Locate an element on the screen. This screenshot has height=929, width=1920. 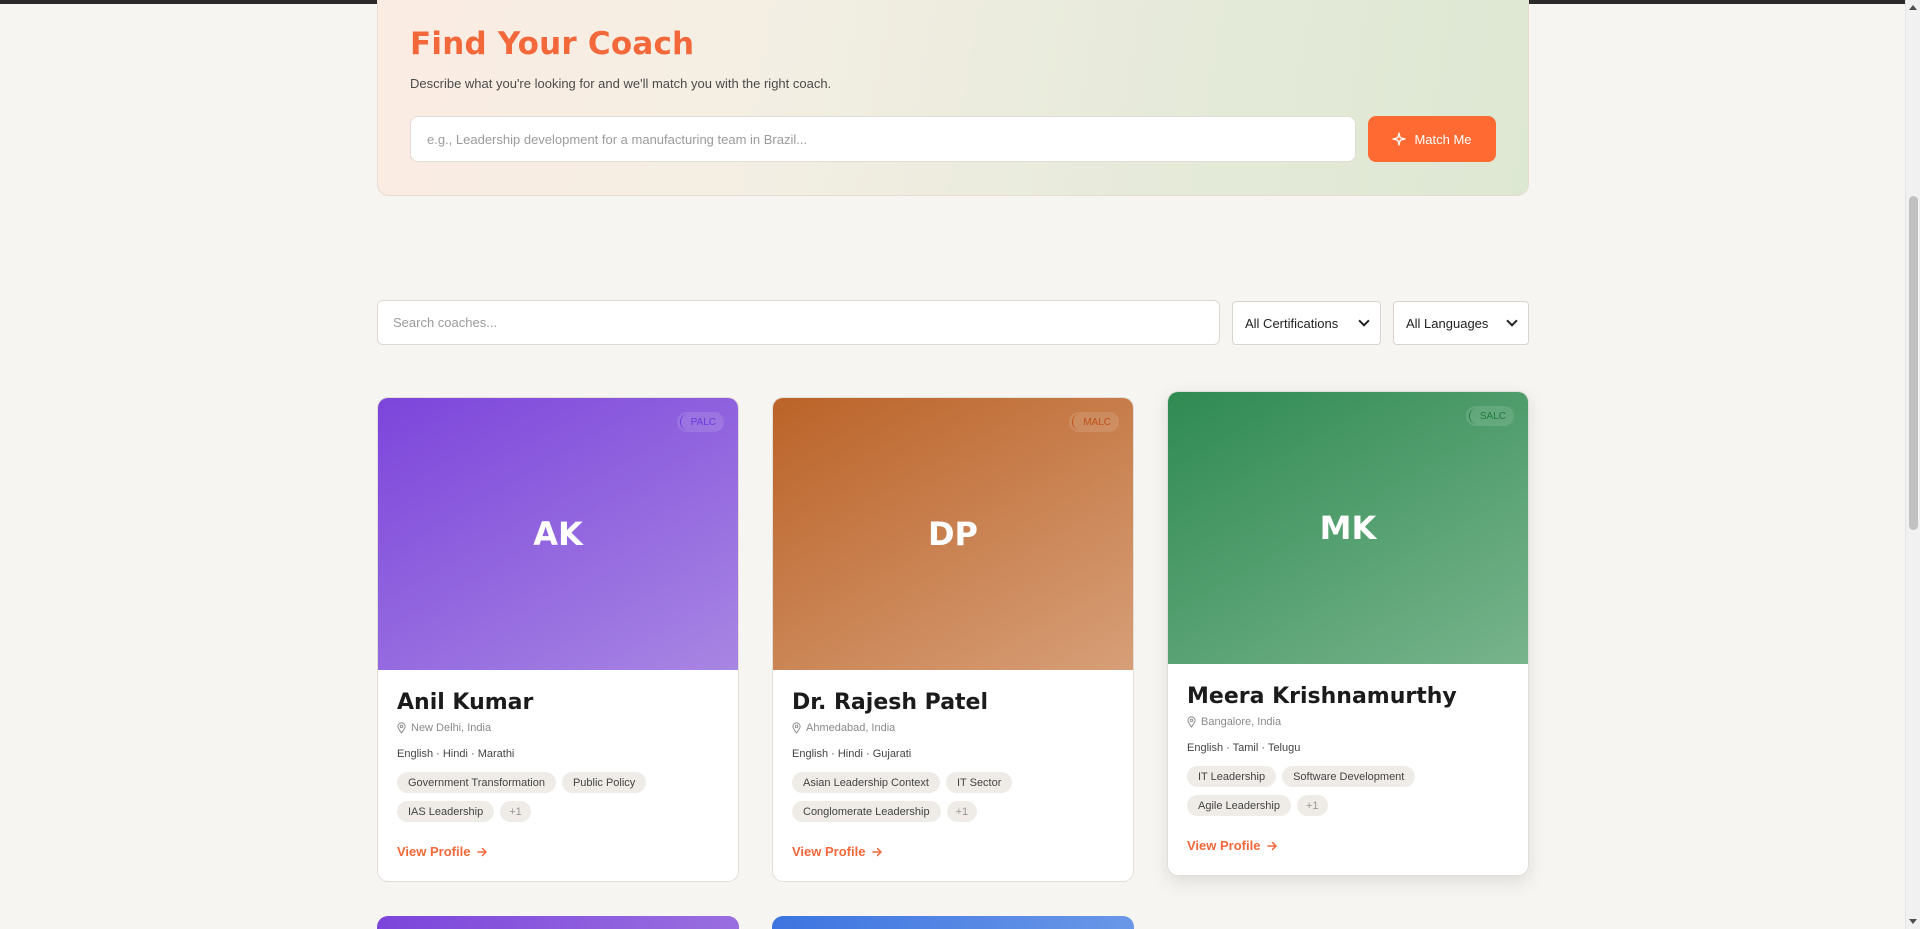
coach-location-text: New Delhi, India is located at coordinates (451, 728).